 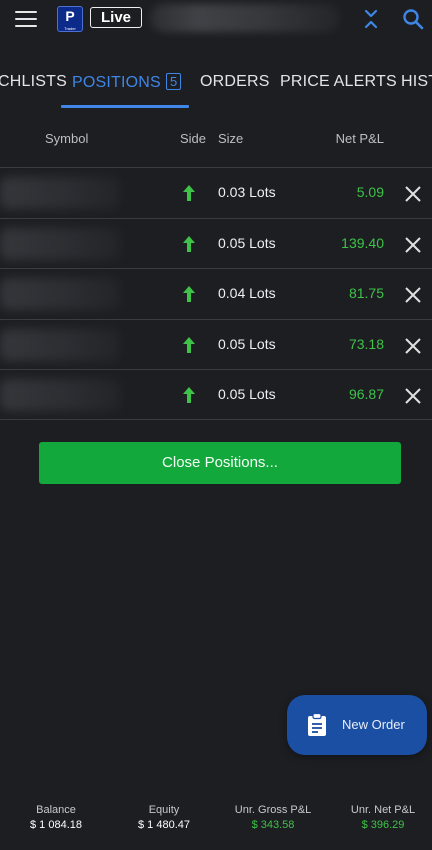 I want to click on unrealized-gross-pnl-value: $ 343.58, so click(x=273, y=825).